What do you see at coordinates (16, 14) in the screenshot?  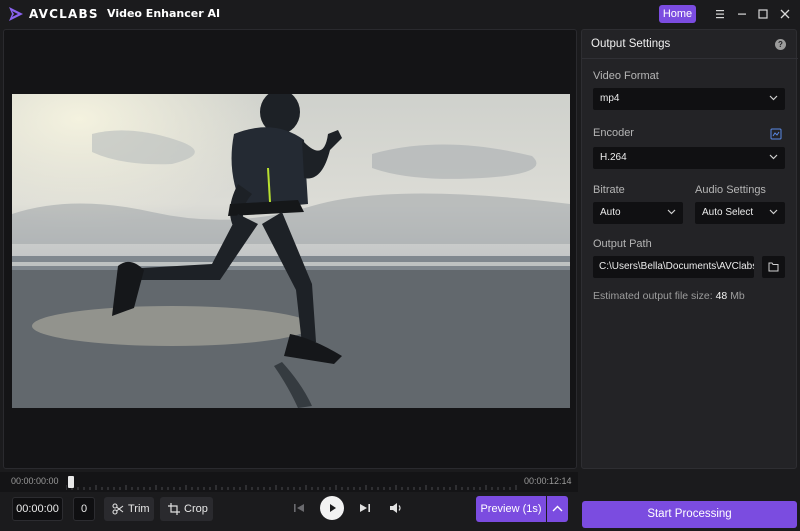 I see `avclabs-logo-icon` at bounding box center [16, 14].